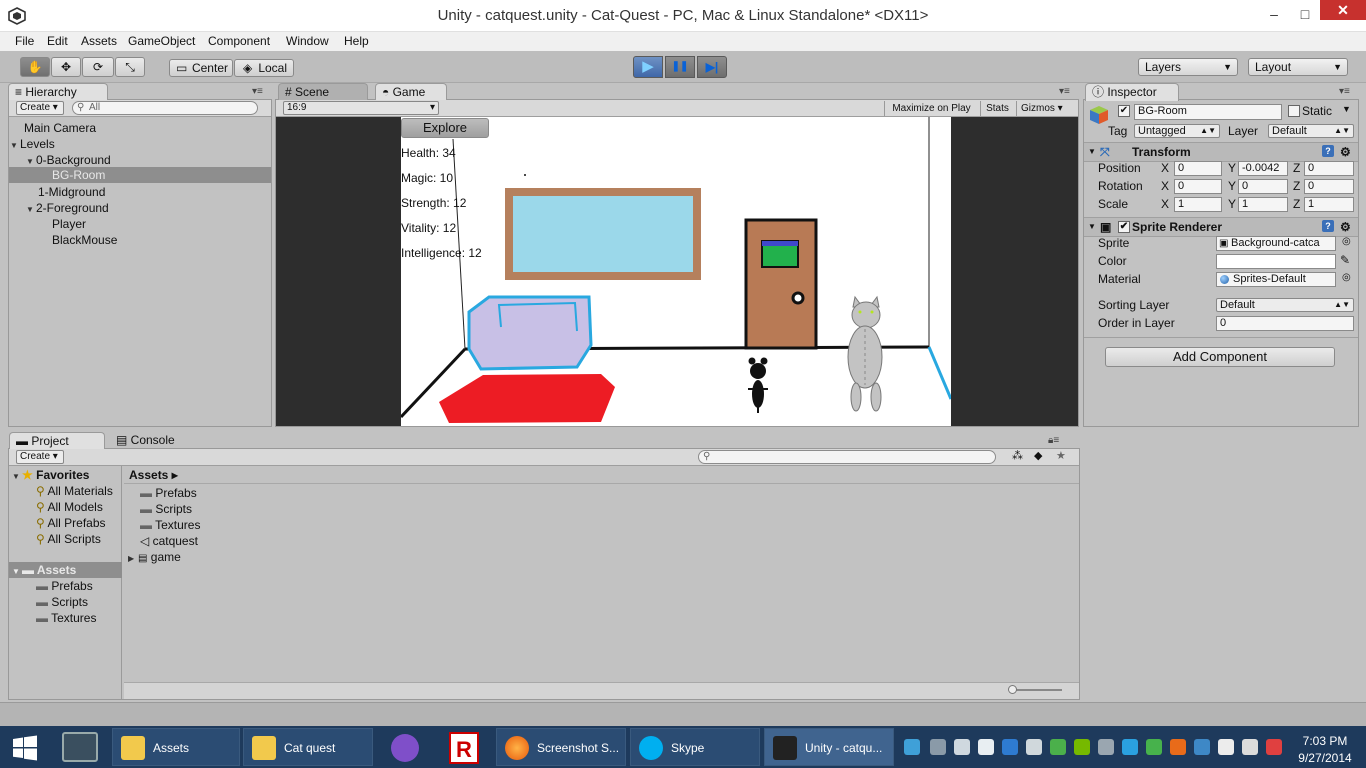 This screenshot has height=768, width=1366. Describe the element at coordinates (1221, 152) in the screenshot. I see `transform-header: ▼ ⤧ Transform ? ⚙` at that location.